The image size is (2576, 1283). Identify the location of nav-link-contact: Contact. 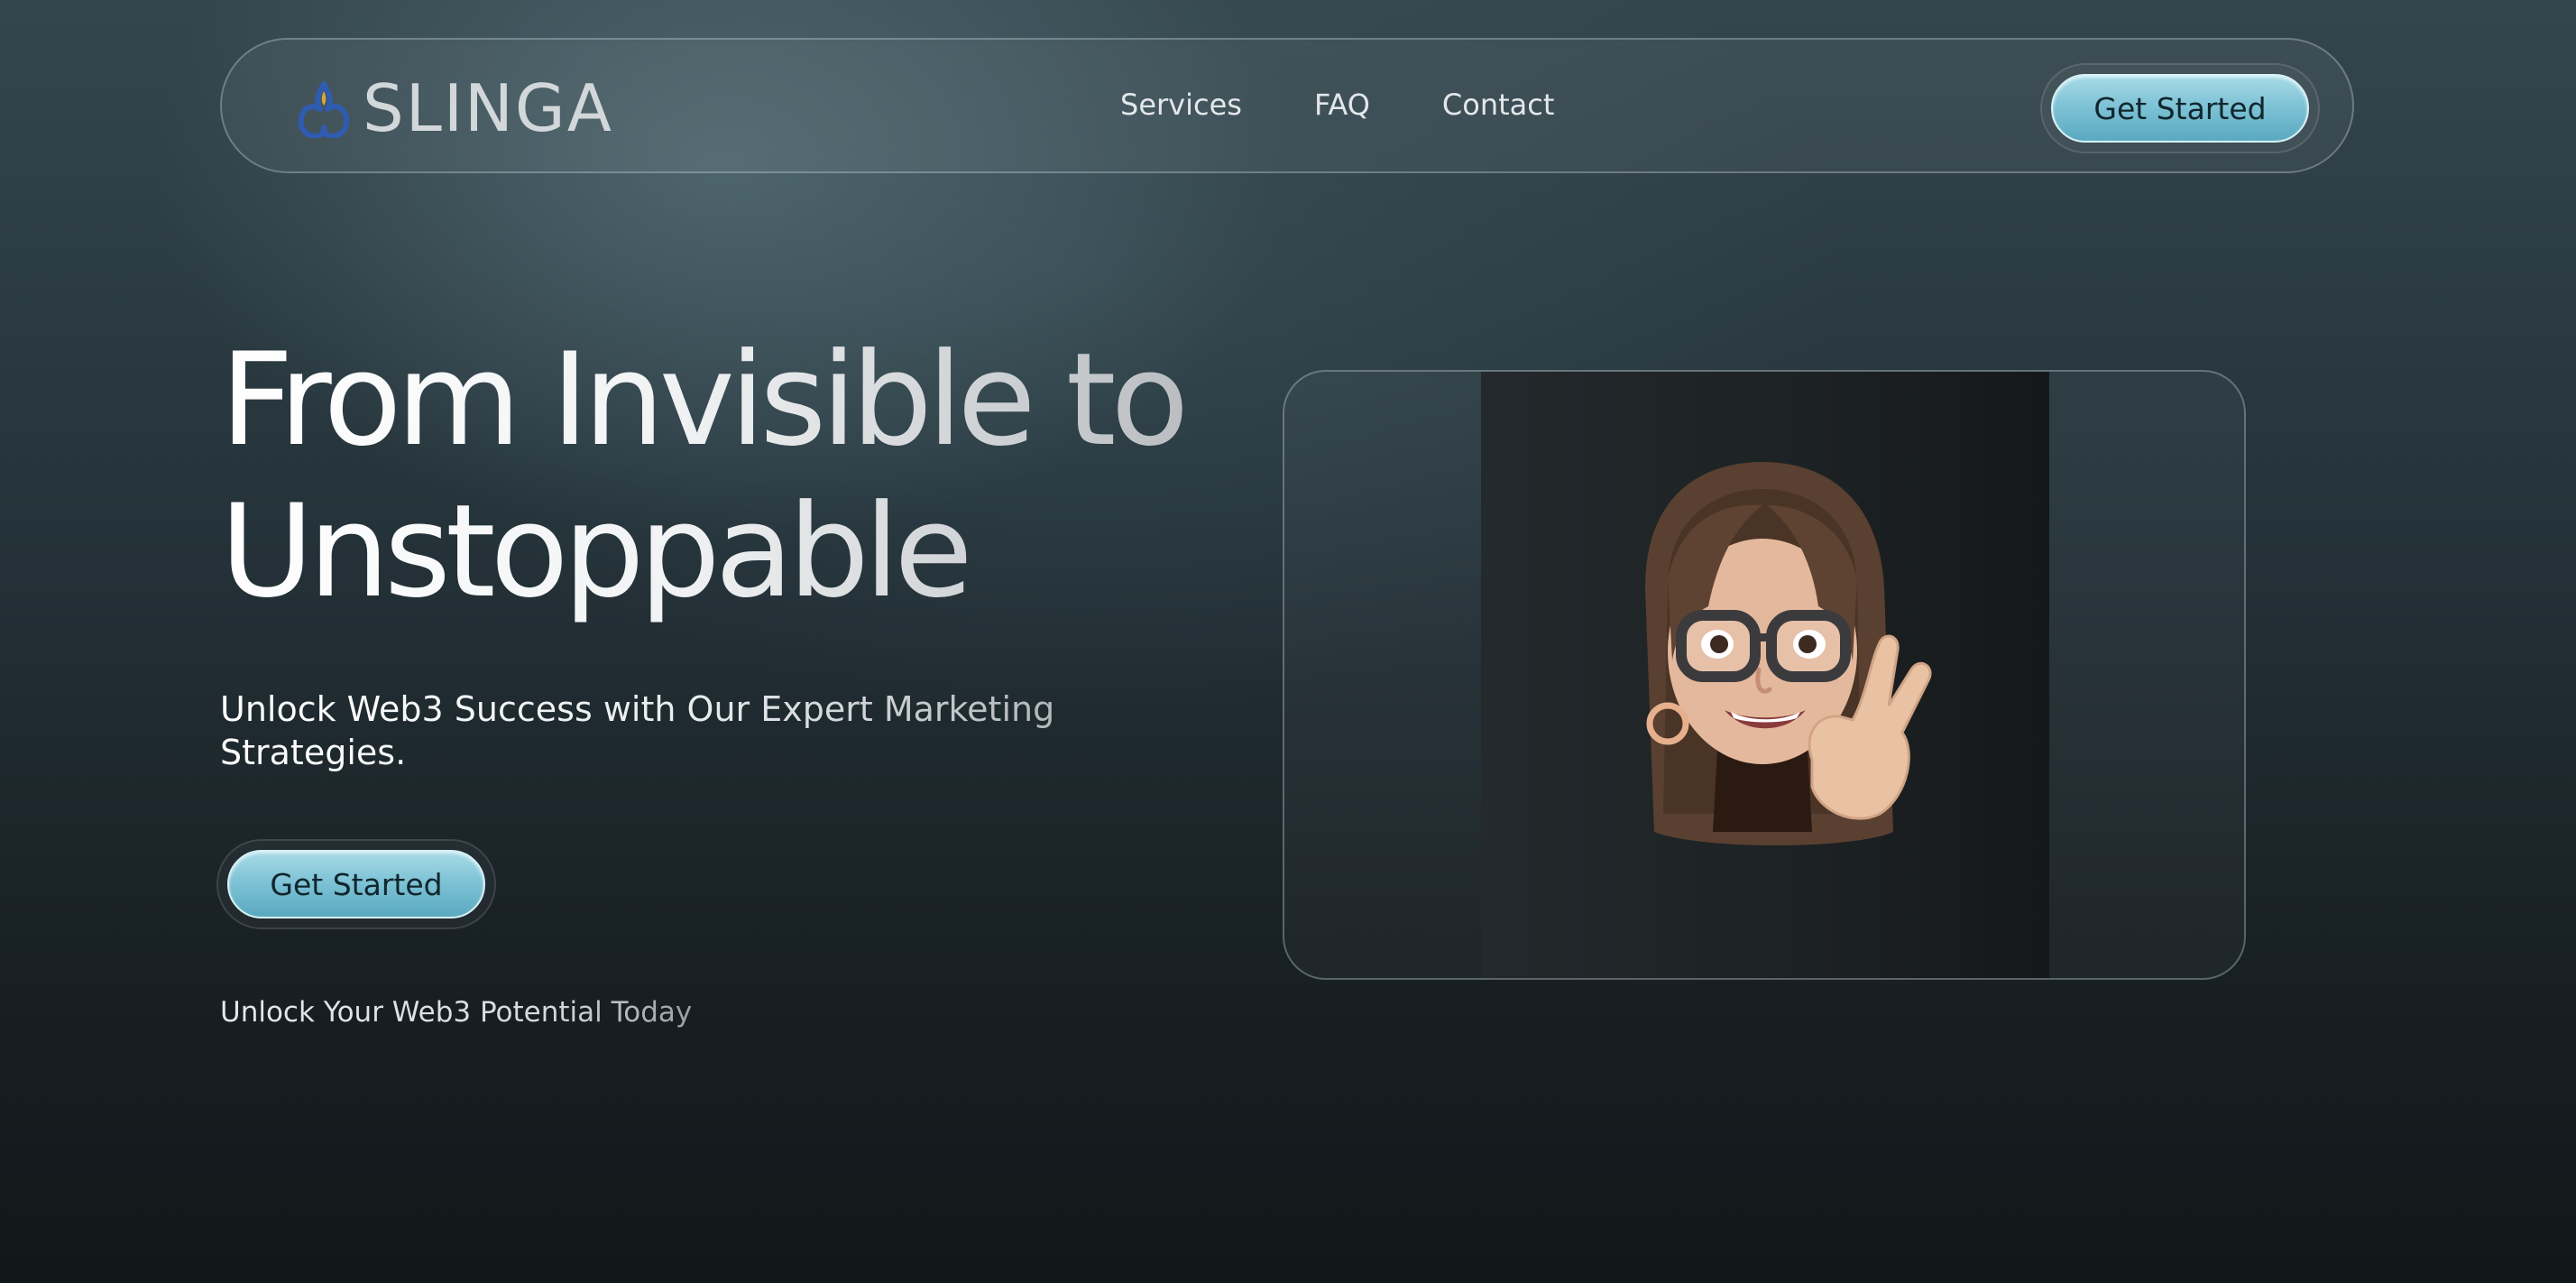
(1498, 105).